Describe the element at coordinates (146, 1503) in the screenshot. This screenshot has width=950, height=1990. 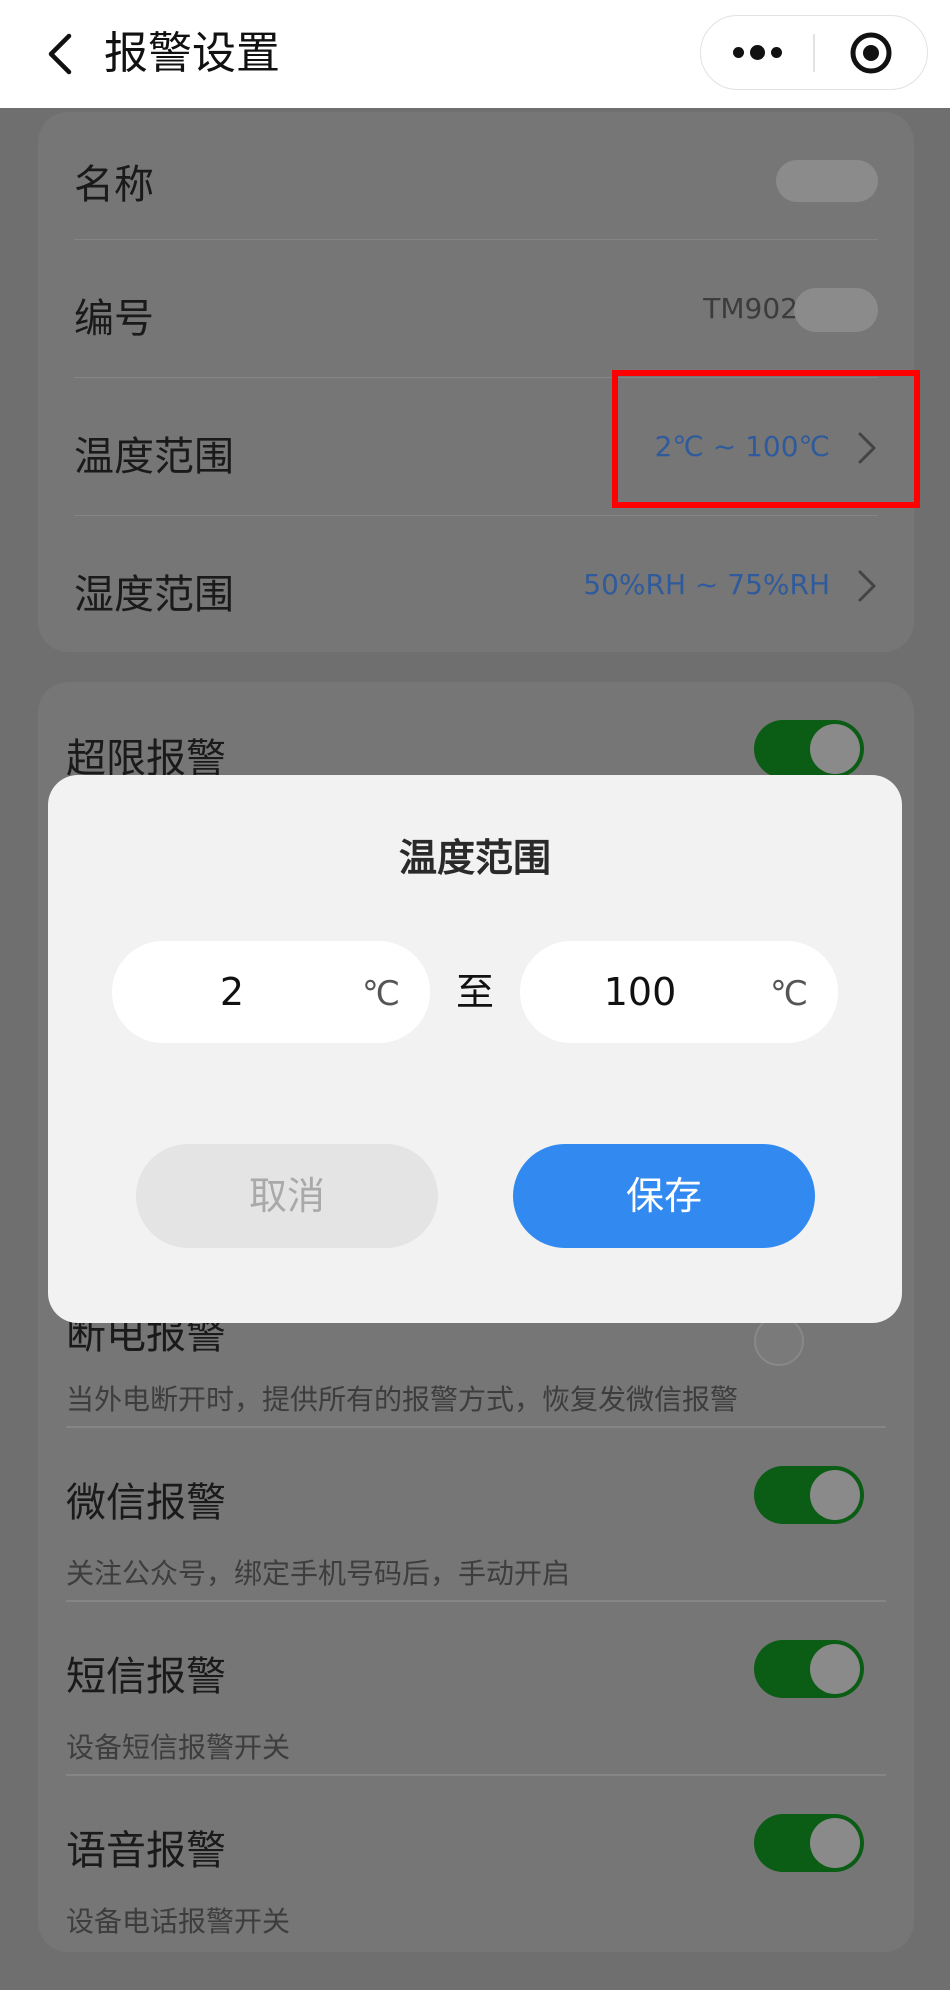
I see `wechat-alarm-label: 微信报警` at that location.